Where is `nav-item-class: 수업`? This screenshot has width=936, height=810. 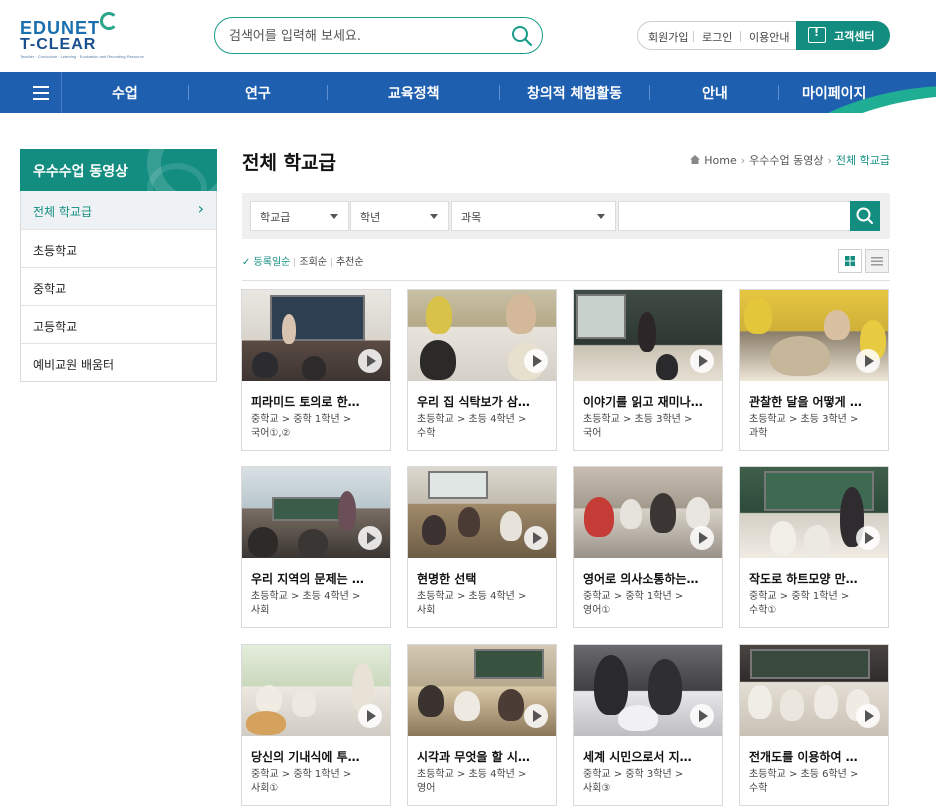 nav-item-class: 수업 is located at coordinates (125, 93).